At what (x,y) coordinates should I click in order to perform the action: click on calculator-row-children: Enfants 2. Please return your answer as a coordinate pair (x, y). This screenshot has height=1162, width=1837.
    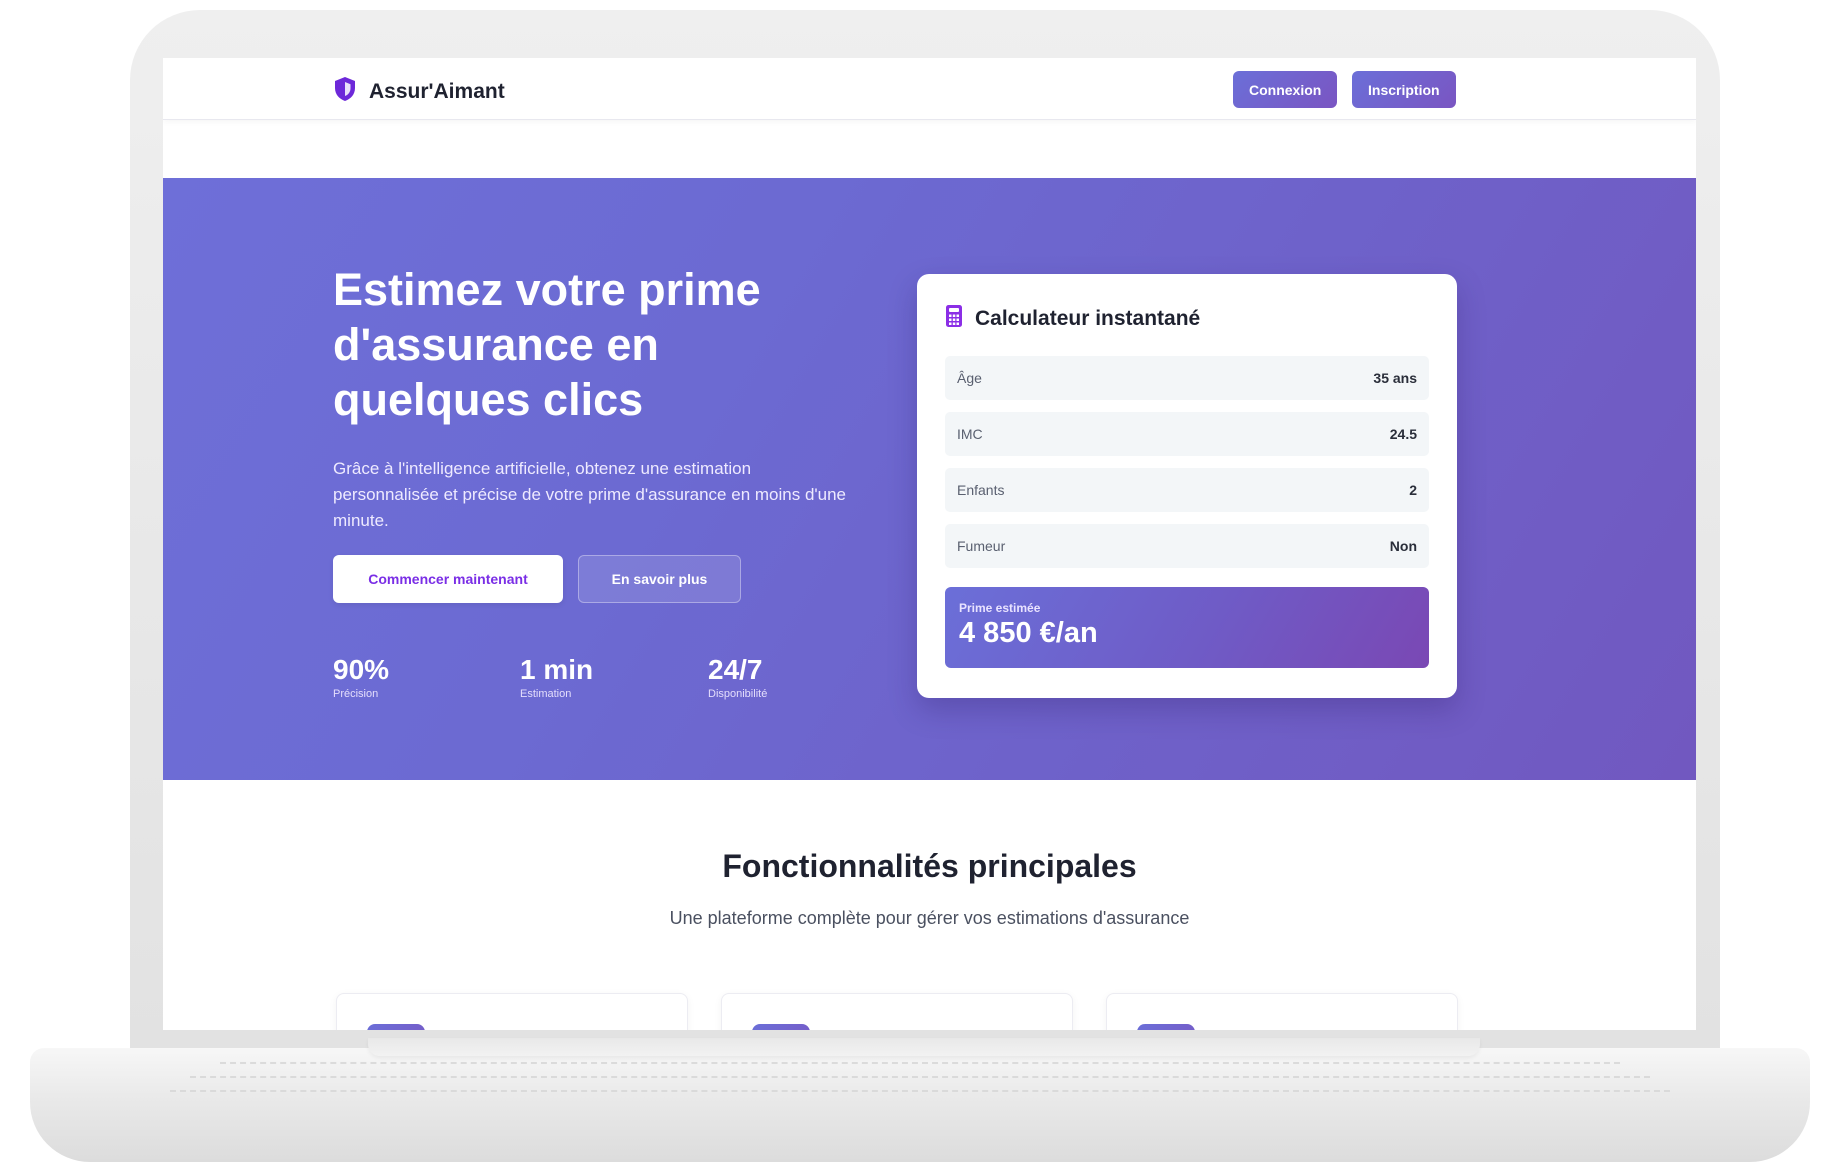
    Looking at the image, I should click on (1187, 490).